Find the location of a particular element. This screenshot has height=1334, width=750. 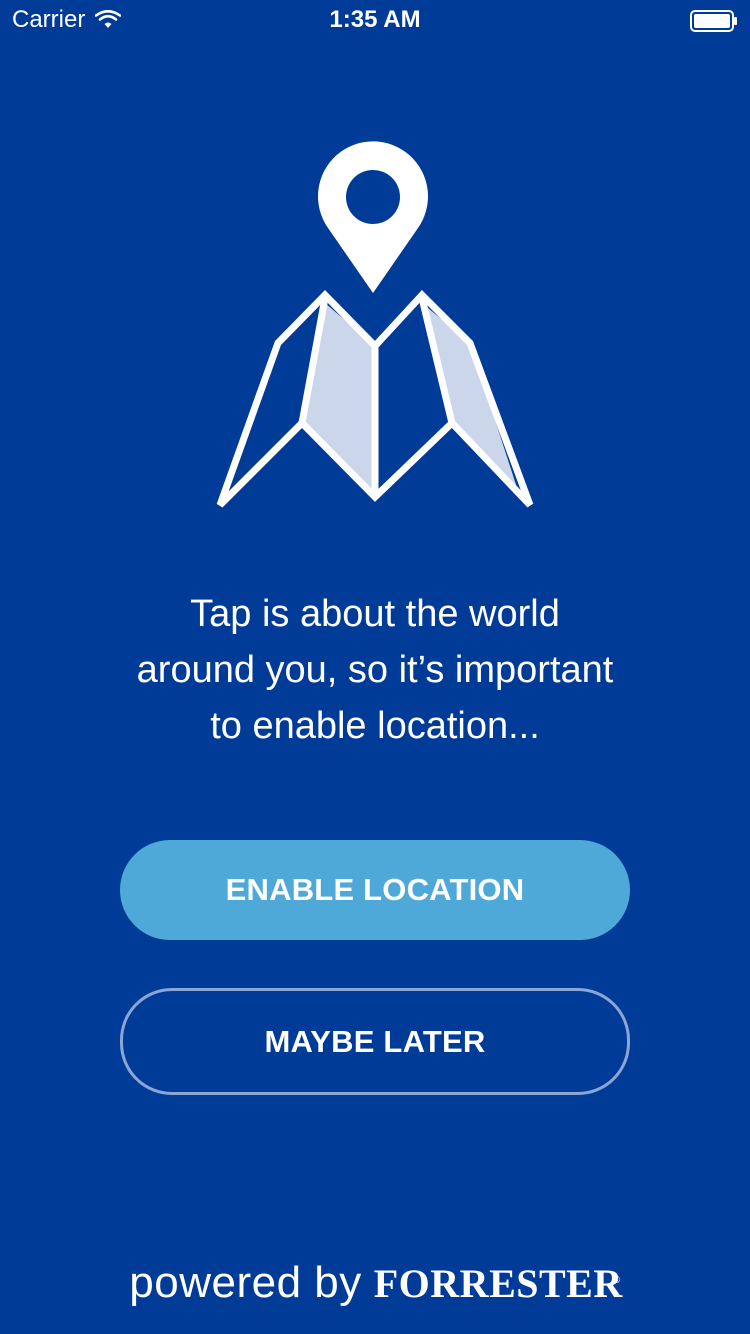

registered-mark: ® is located at coordinates (616, 1280).